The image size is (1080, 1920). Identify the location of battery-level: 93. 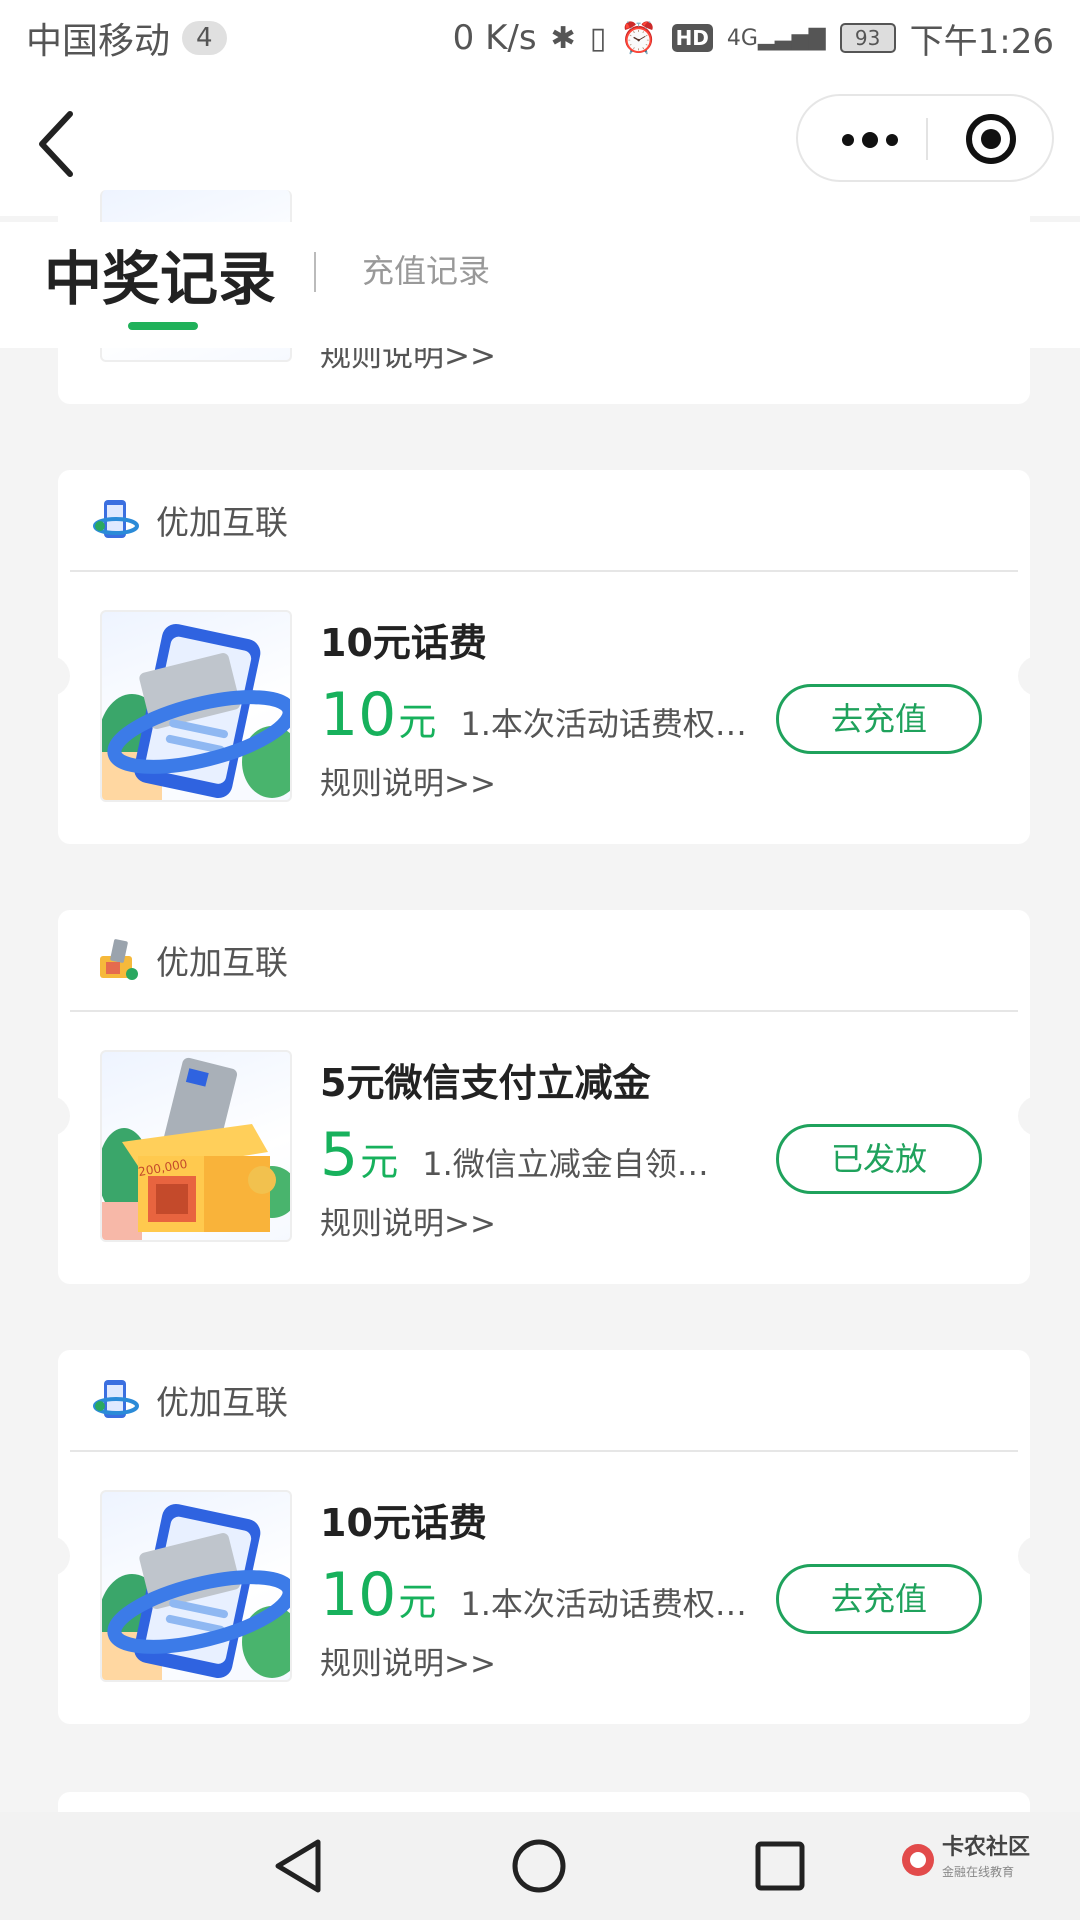
(867, 38).